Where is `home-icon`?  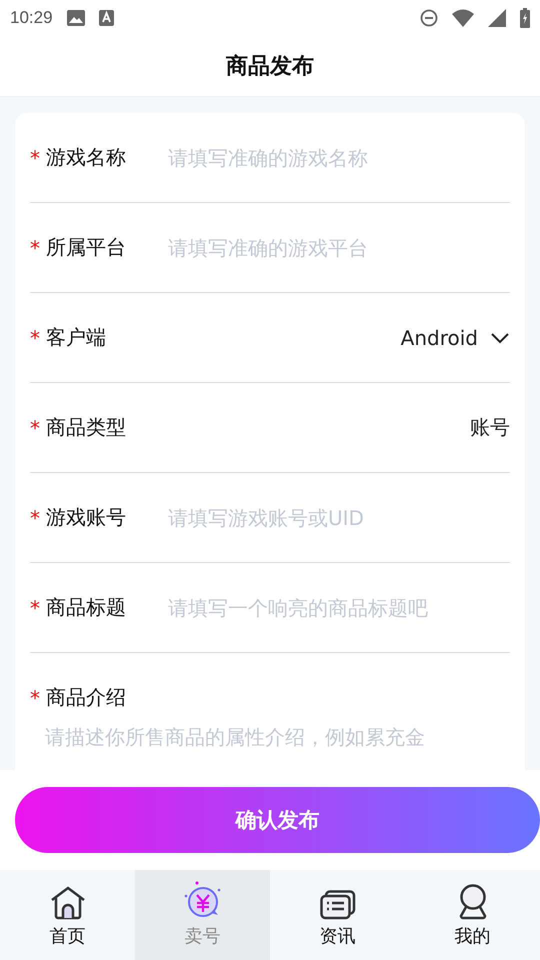
home-icon is located at coordinates (68, 903).